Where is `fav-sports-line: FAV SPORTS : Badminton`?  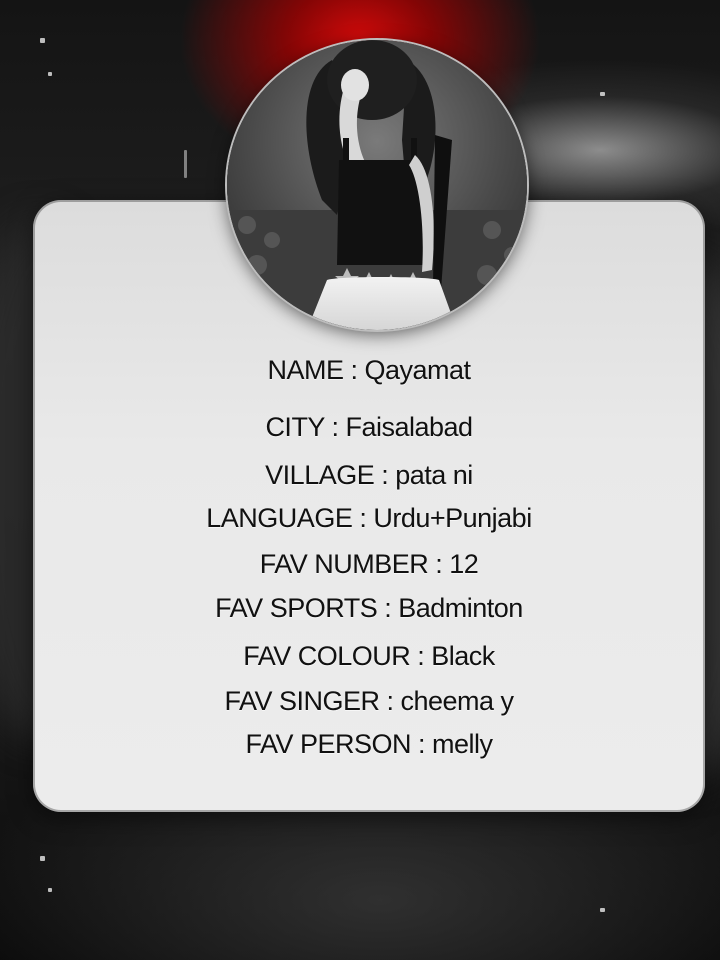 fav-sports-line: FAV SPORTS : Badminton is located at coordinates (369, 608).